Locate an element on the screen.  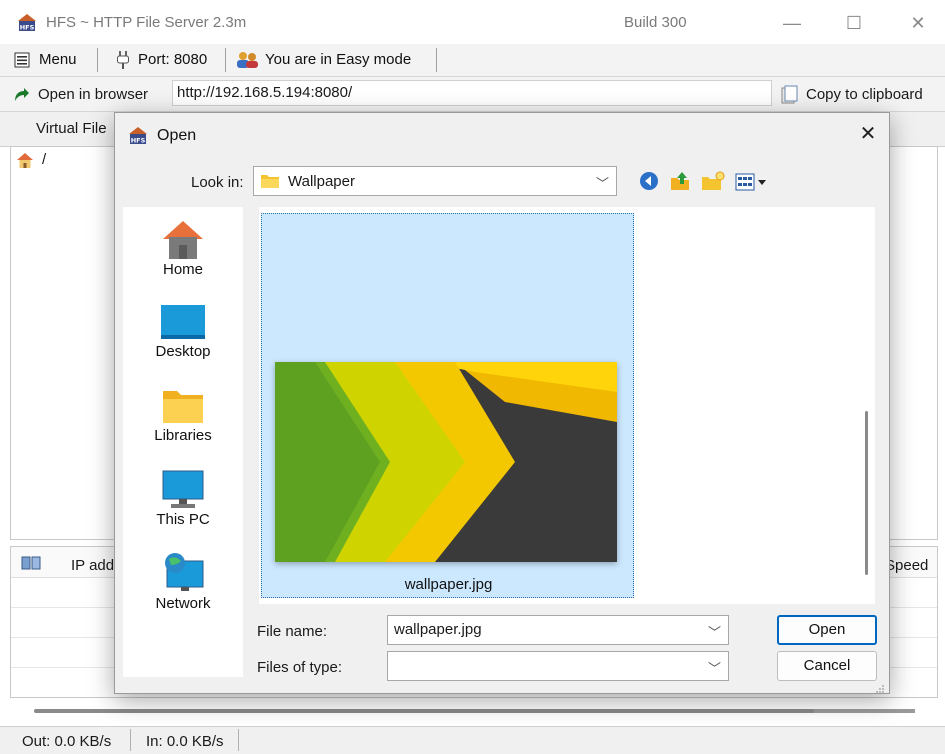
back-button is located at coordinates (649, 181).